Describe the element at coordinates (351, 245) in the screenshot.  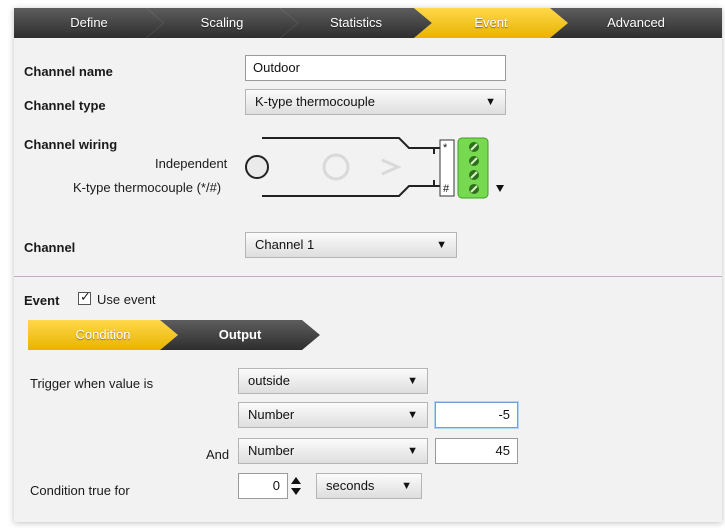
I see `channel-select: Channel 1 ▼` at that location.